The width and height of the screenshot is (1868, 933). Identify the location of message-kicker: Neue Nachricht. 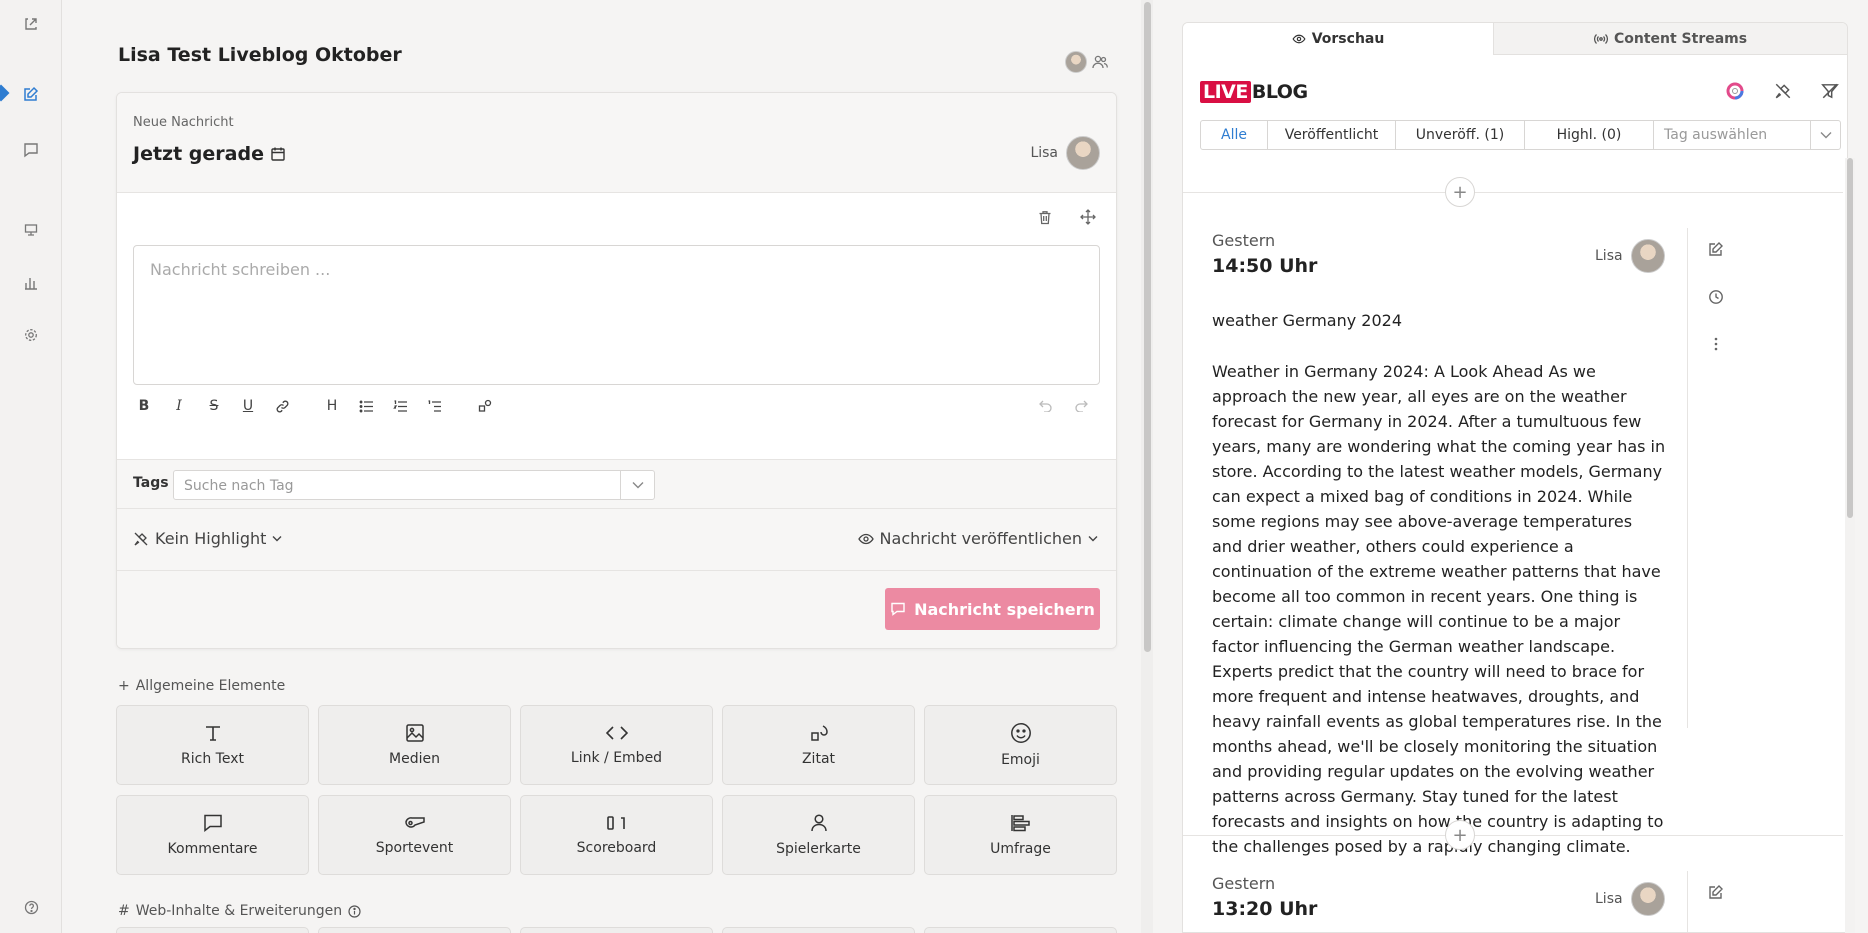
(183, 122).